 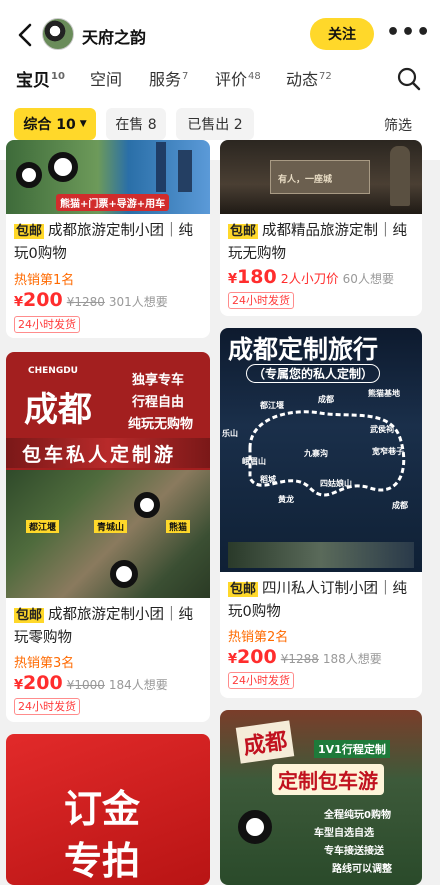 What do you see at coordinates (382, 429) in the screenshot?
I see `route-place: 武侯祠` at bounding box center [382, 429].